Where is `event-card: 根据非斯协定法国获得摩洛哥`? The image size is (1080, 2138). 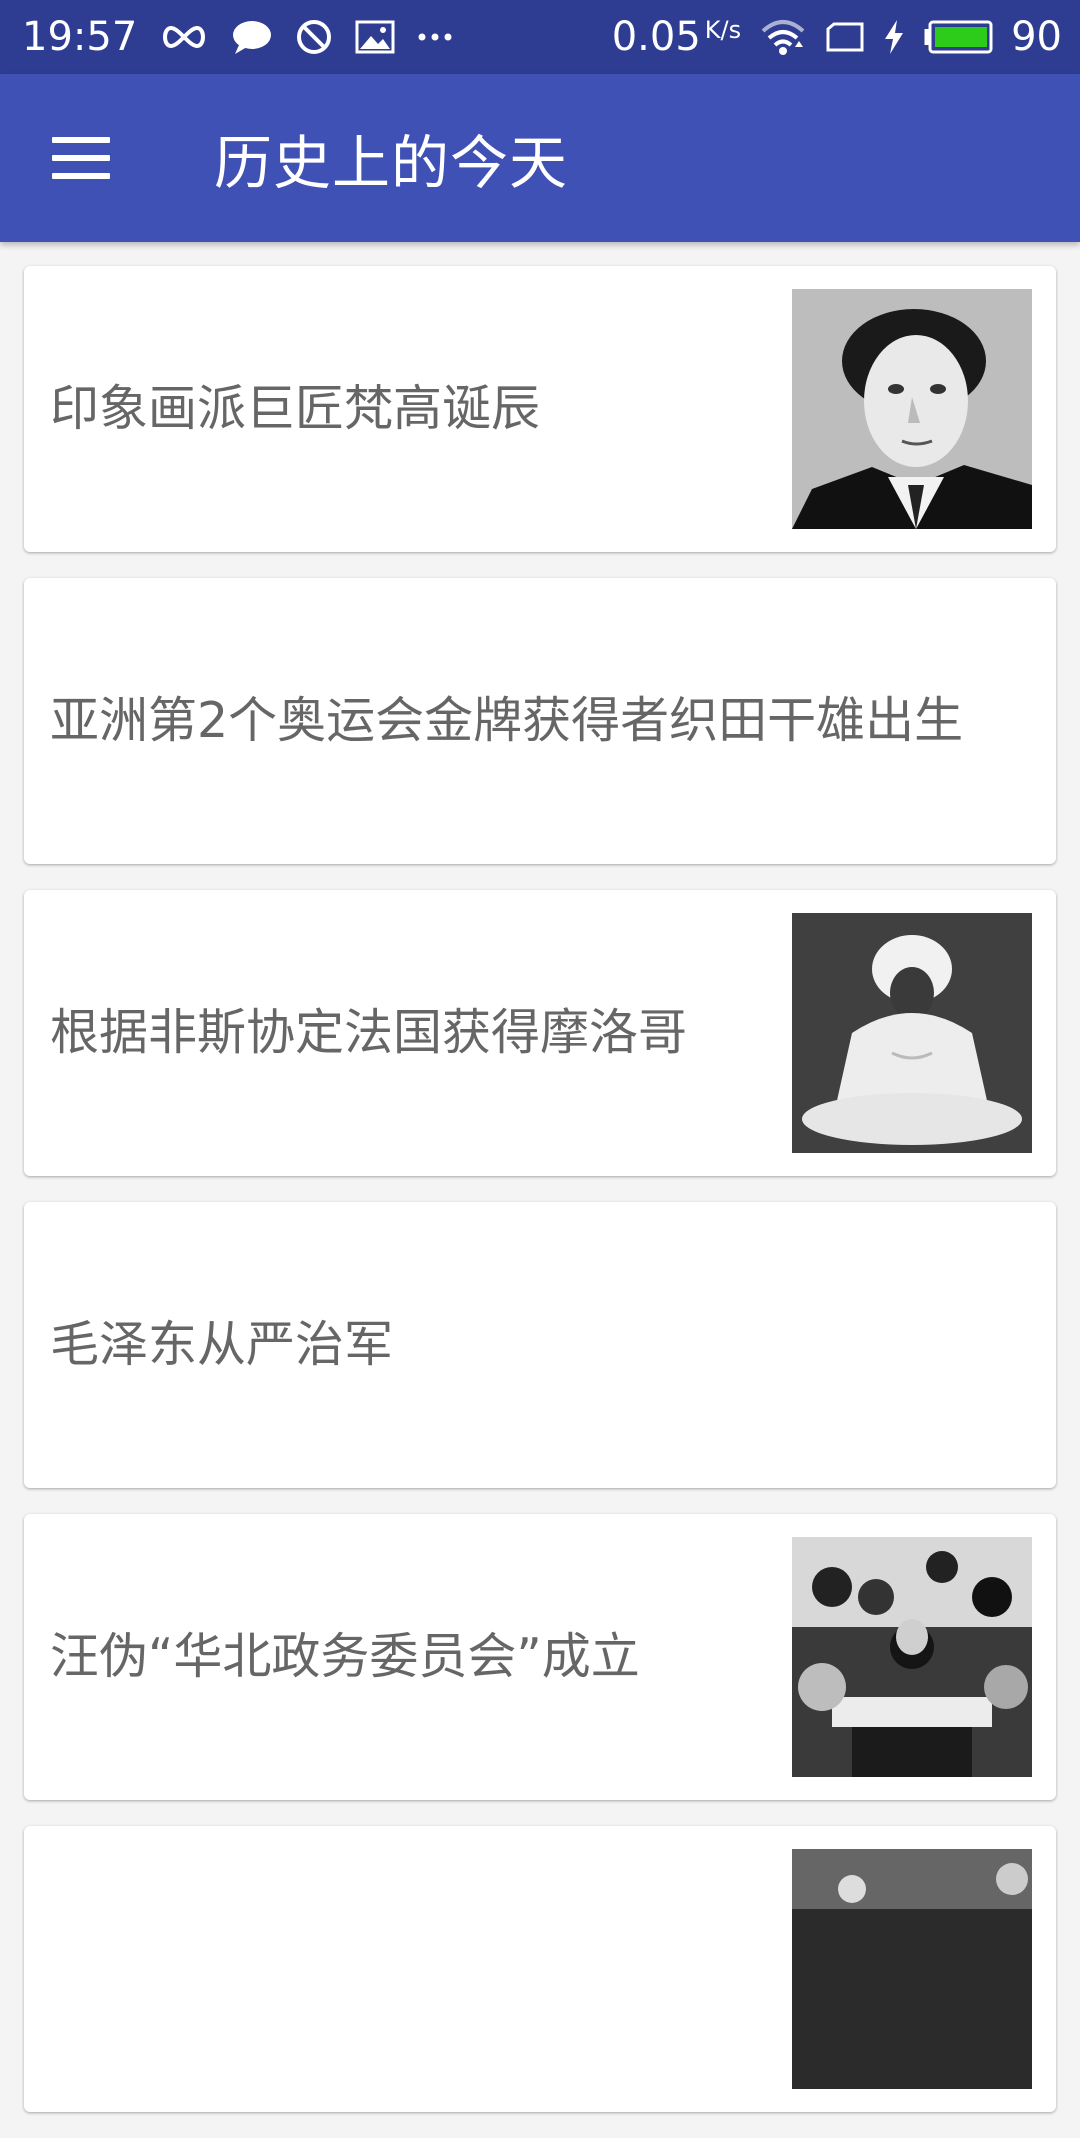
event-card: 根据非斯协定法国获得摩洛哥 is located at coordinates (540, 1033).